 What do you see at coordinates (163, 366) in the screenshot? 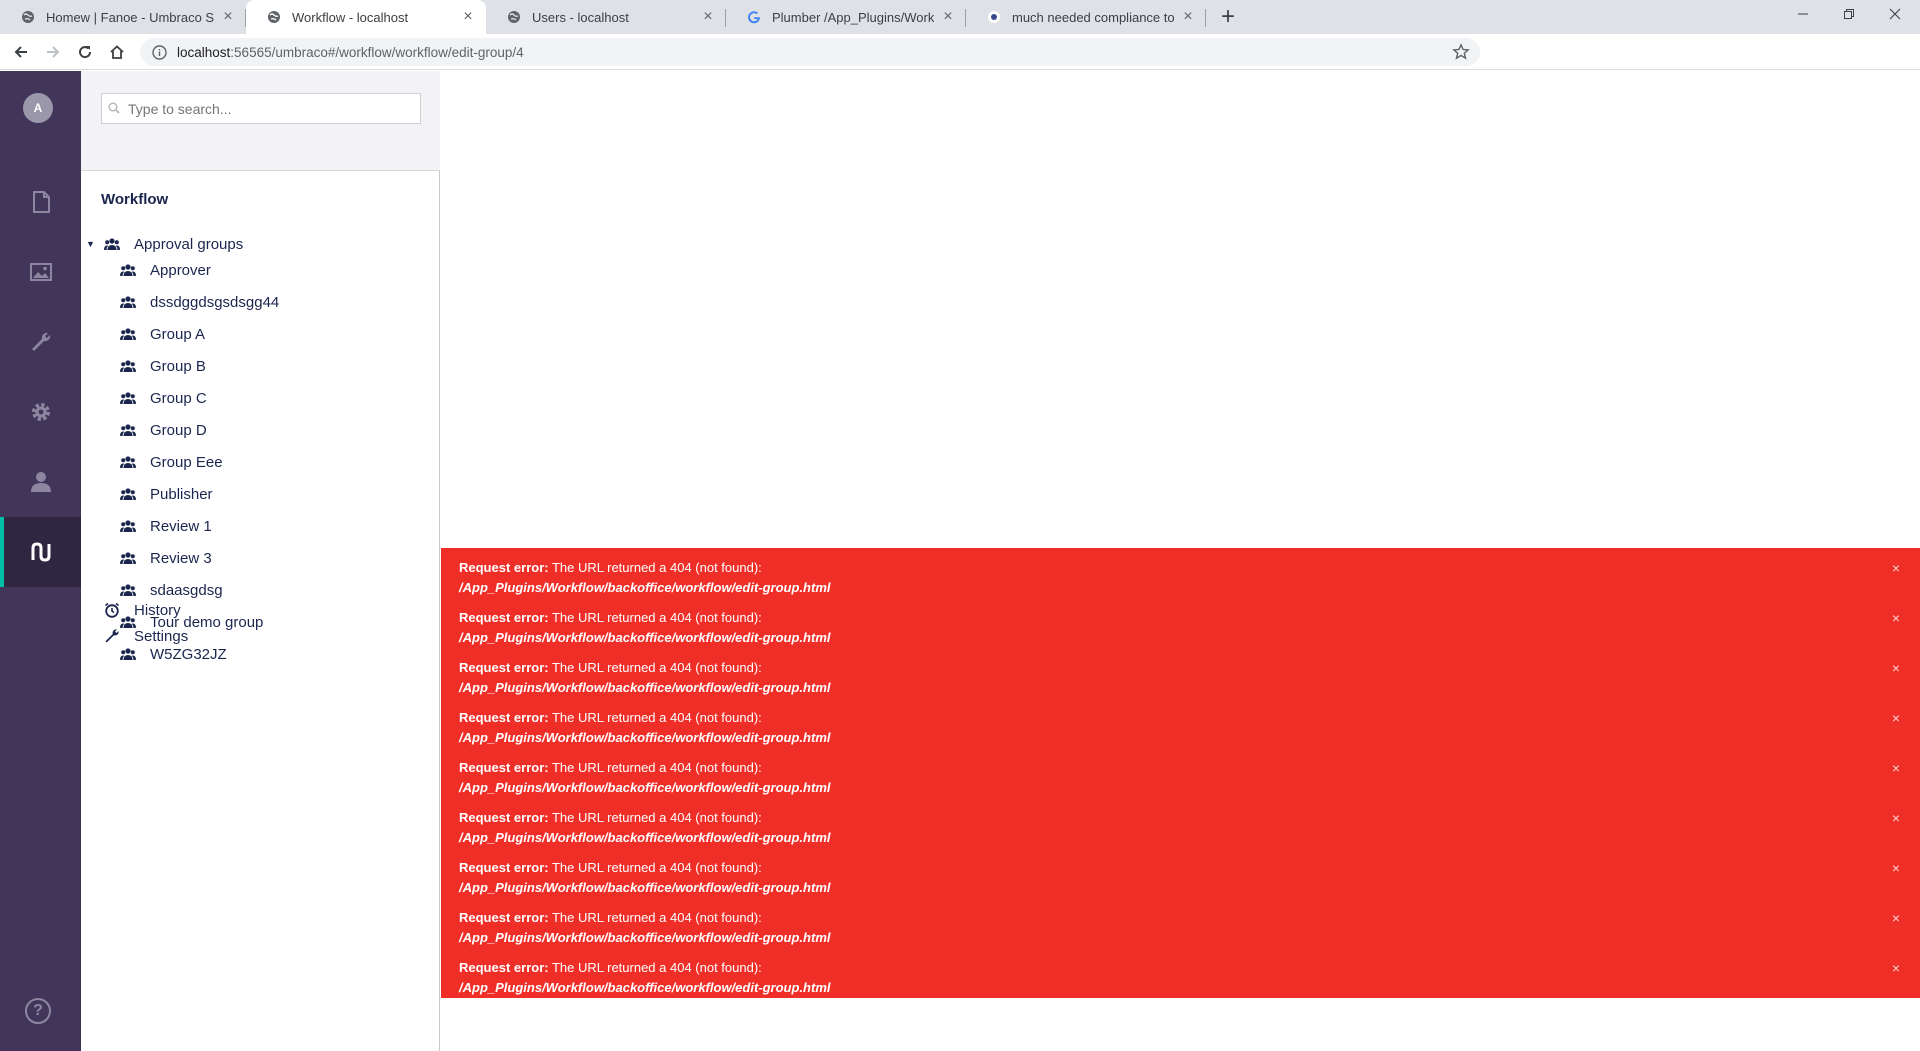
I see `tree-node-group: Group B` at bounding box center [163, 366].